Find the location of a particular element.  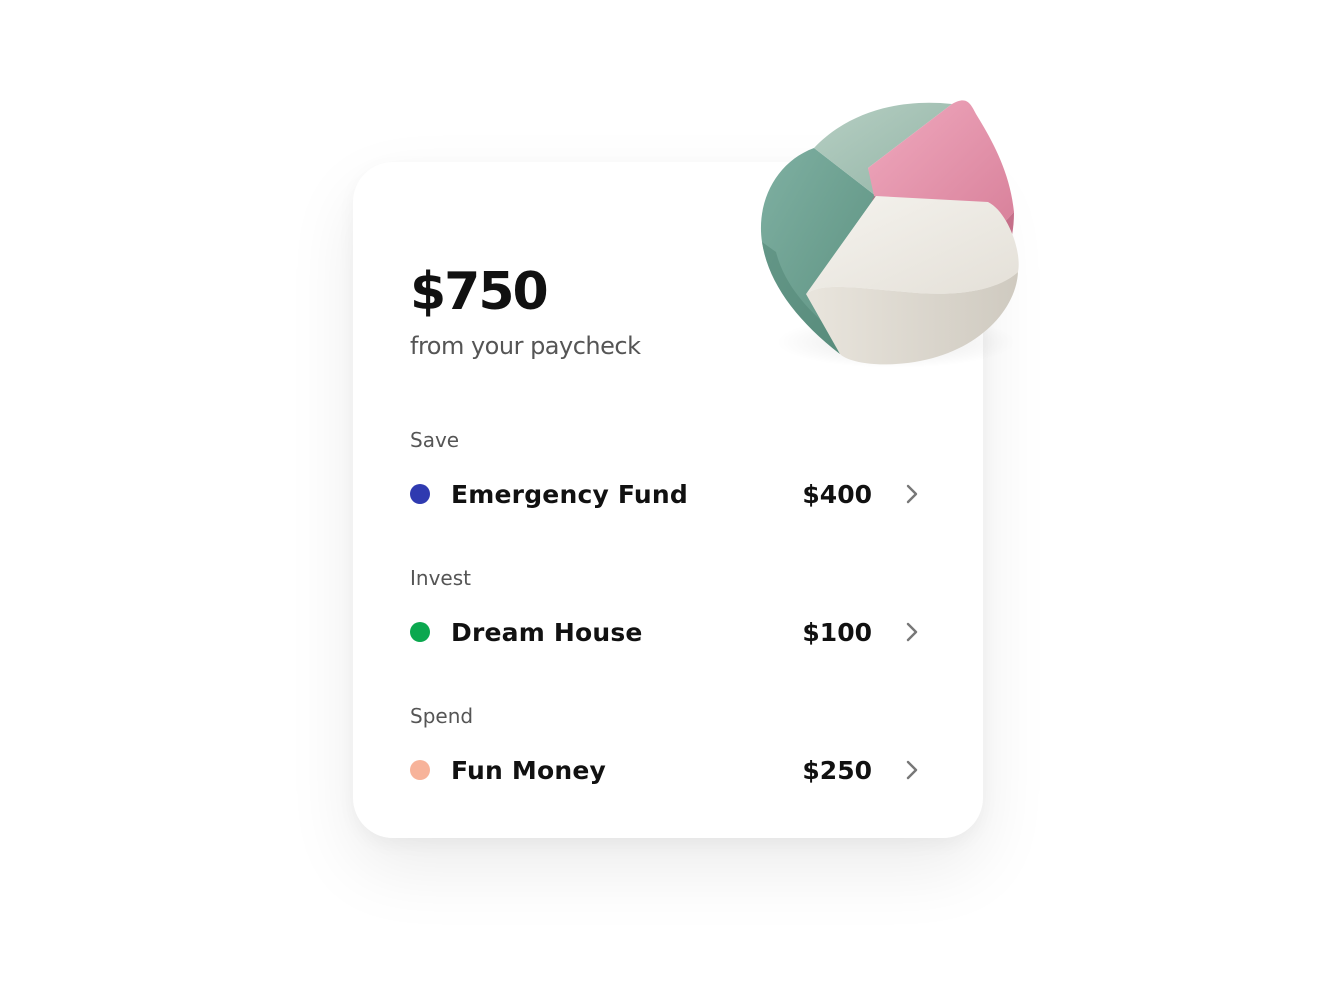

allocation-name: Fun Money is located at coordinates (529, 770).